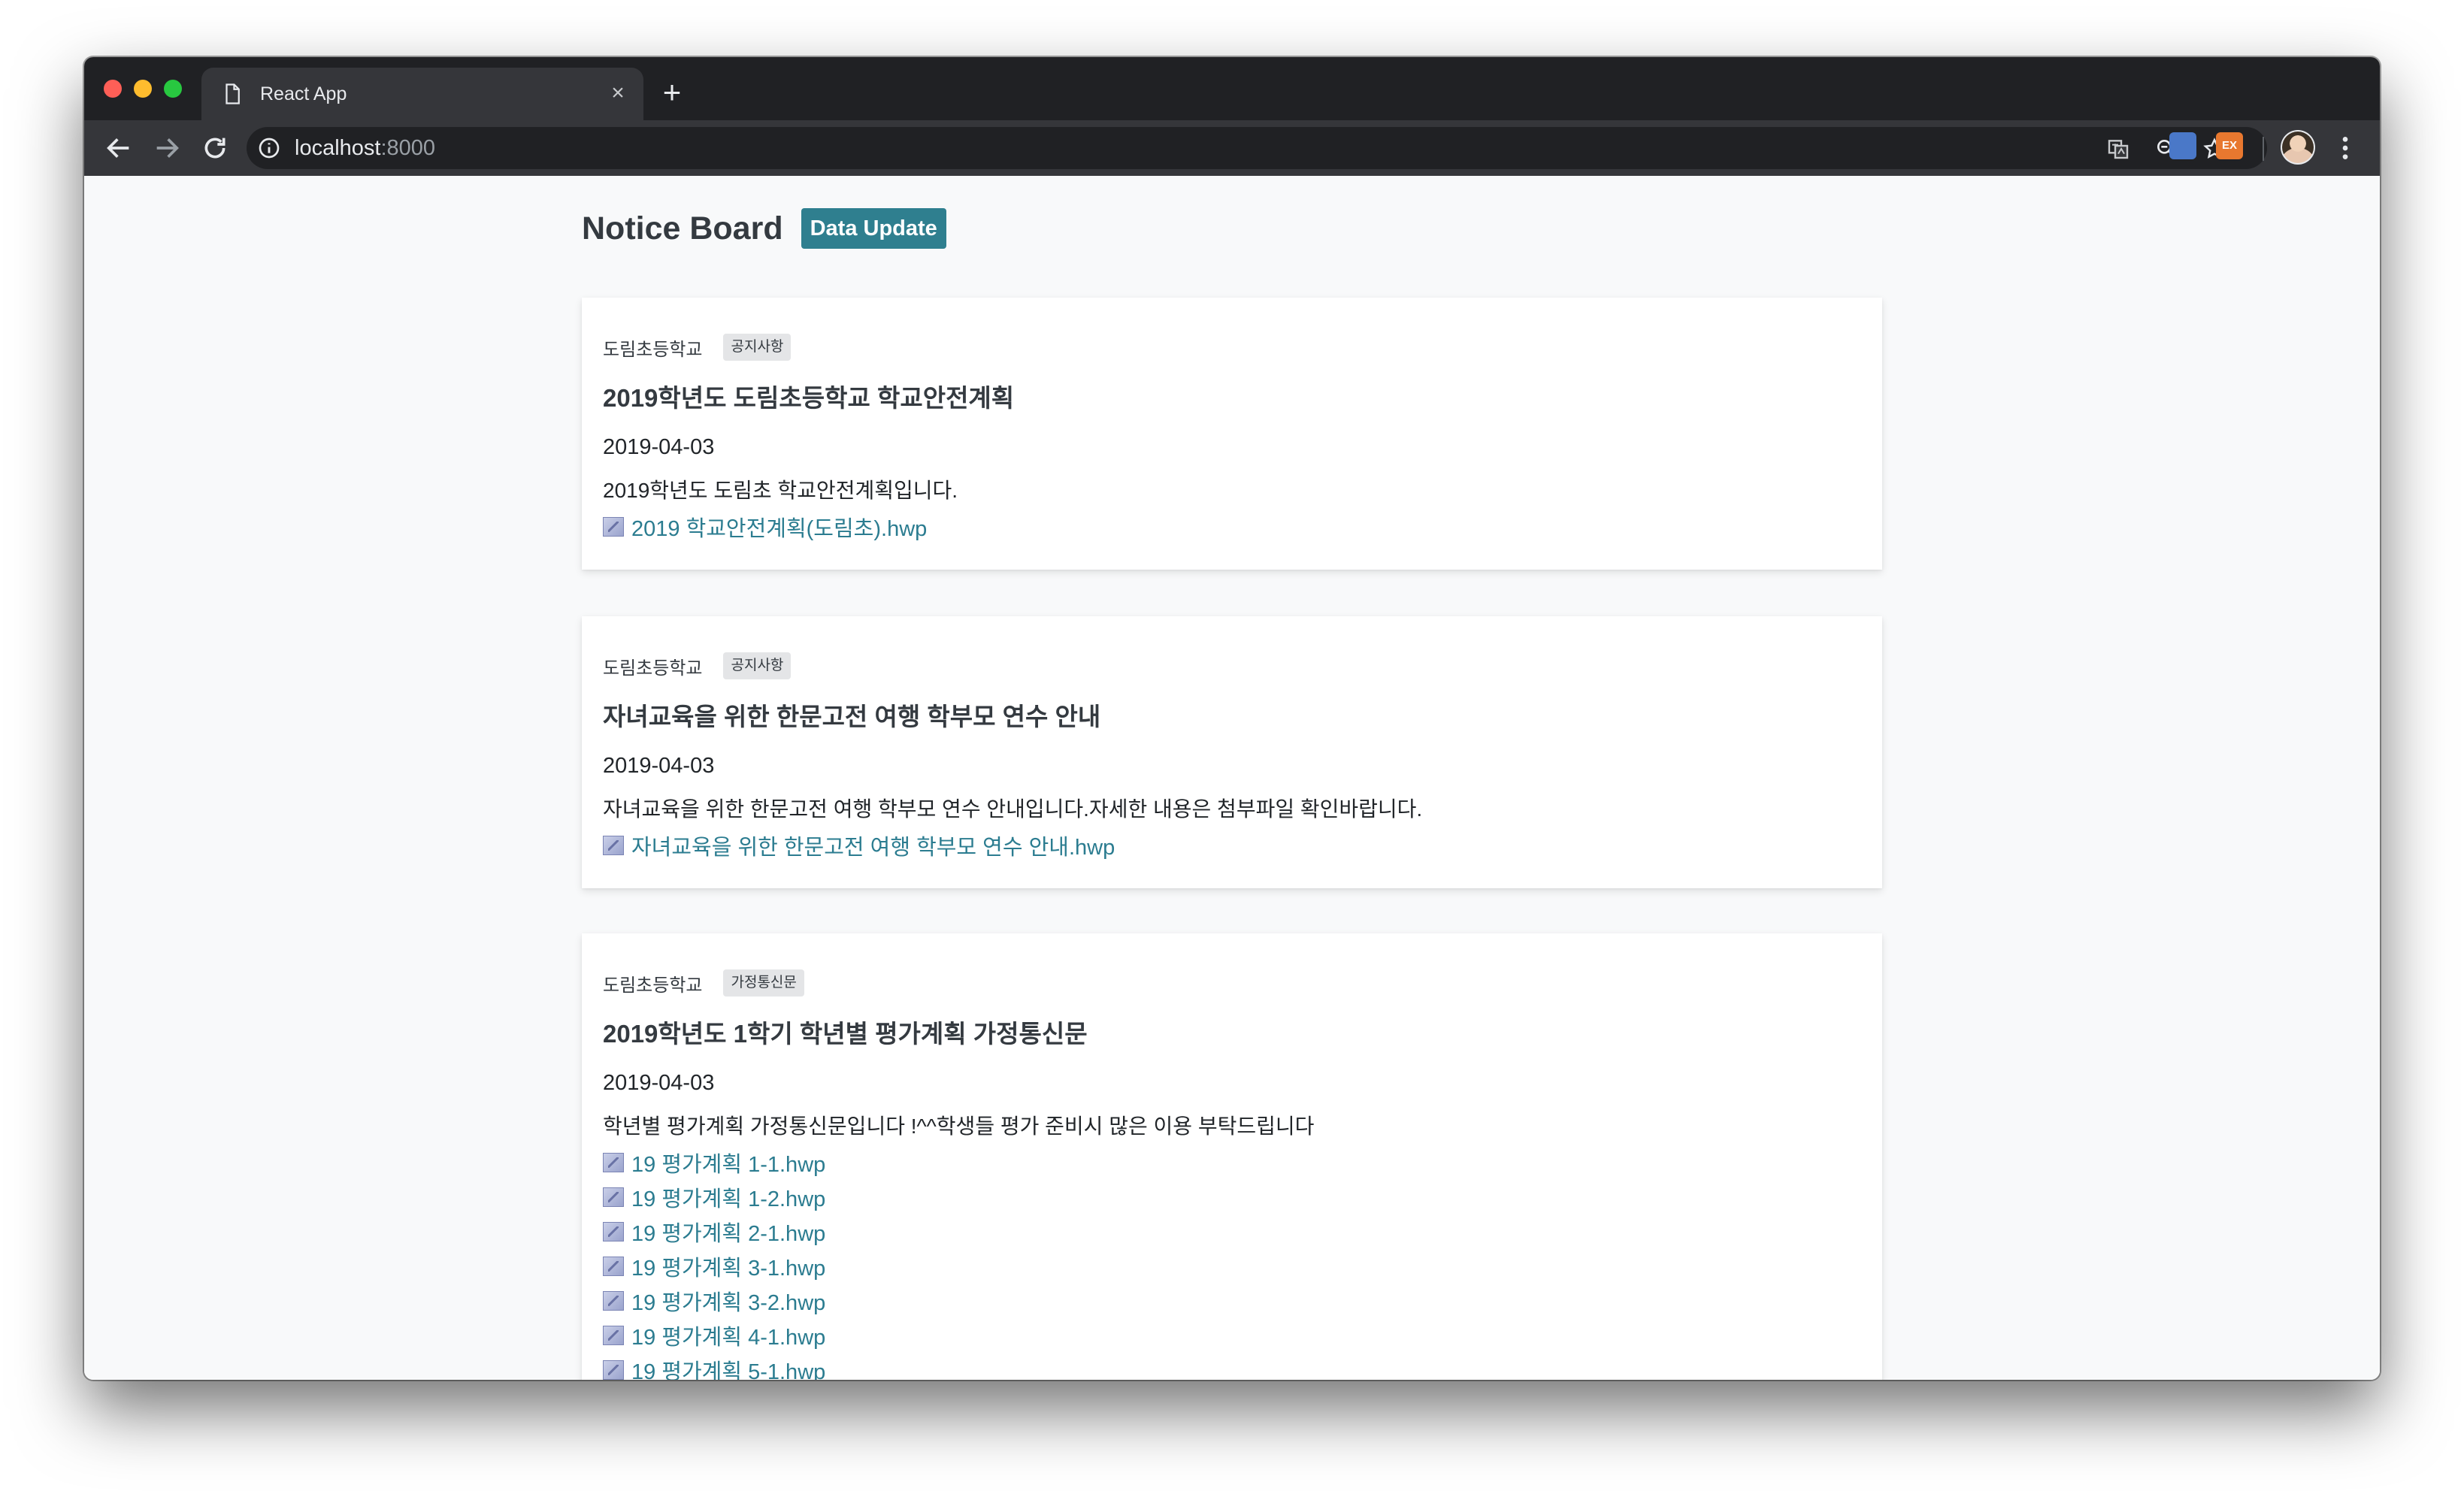 The height and width of the screenshot is (1491, 2464). I want to click on post-title: 2019학년도 도림초등학교 학교안전계획, so click(809, 398).